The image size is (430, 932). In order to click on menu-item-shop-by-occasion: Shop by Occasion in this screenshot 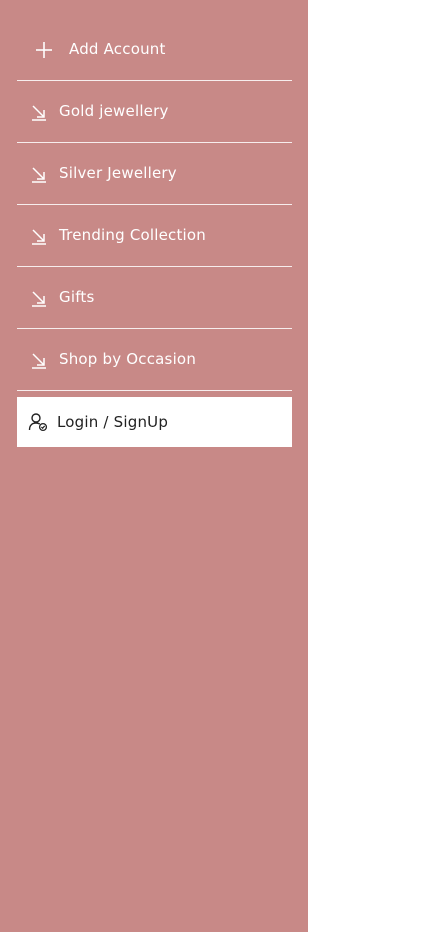, I will do `click(154, 360)`.